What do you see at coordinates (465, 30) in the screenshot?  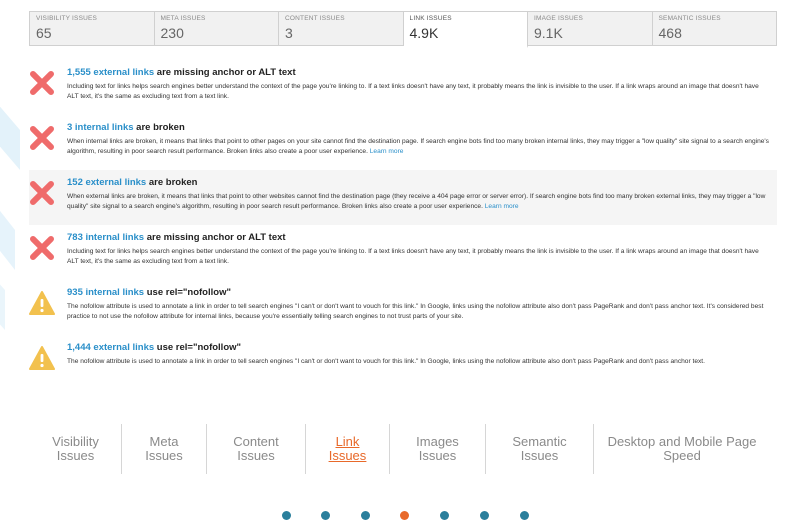 I see `tab-link-issues: LINK ISSUES 4.9K` at bounding box center [465, 30].